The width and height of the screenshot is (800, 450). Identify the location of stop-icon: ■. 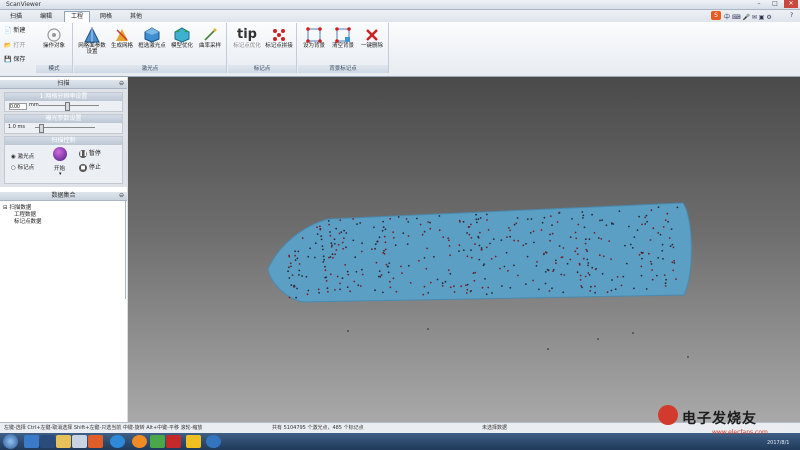
(83, 168).